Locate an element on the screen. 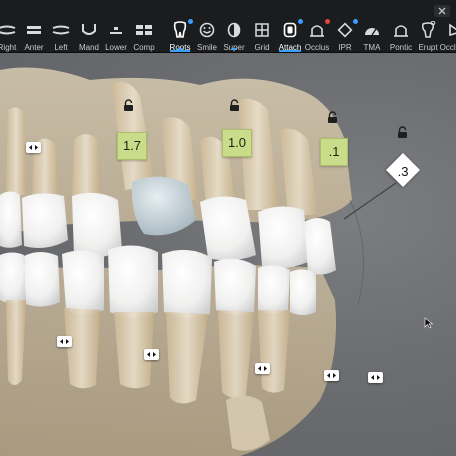  mouse-cursor-icon is located at coordinates (429, 323).